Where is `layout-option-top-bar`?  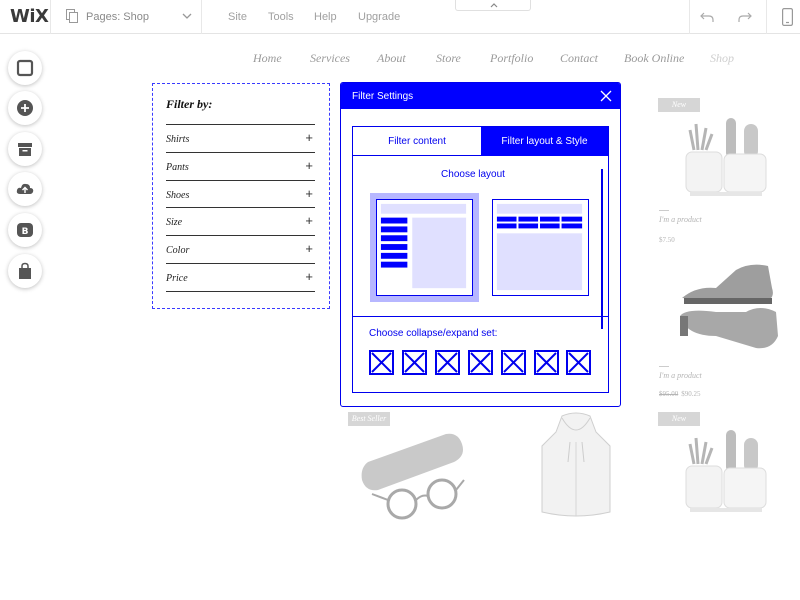 layout-option-top-bar is located at coordinates (540, 247).